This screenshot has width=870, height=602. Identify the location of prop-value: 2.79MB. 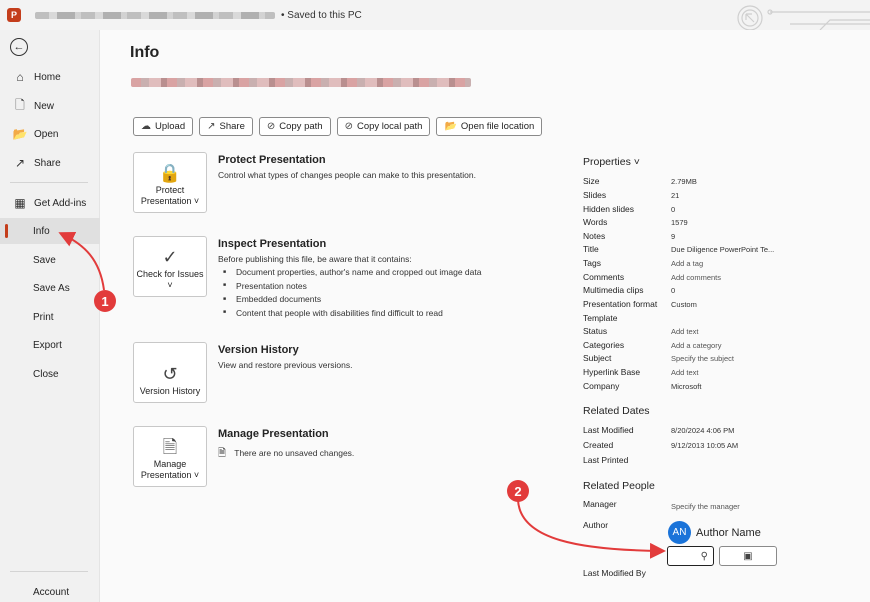
(684, 181).